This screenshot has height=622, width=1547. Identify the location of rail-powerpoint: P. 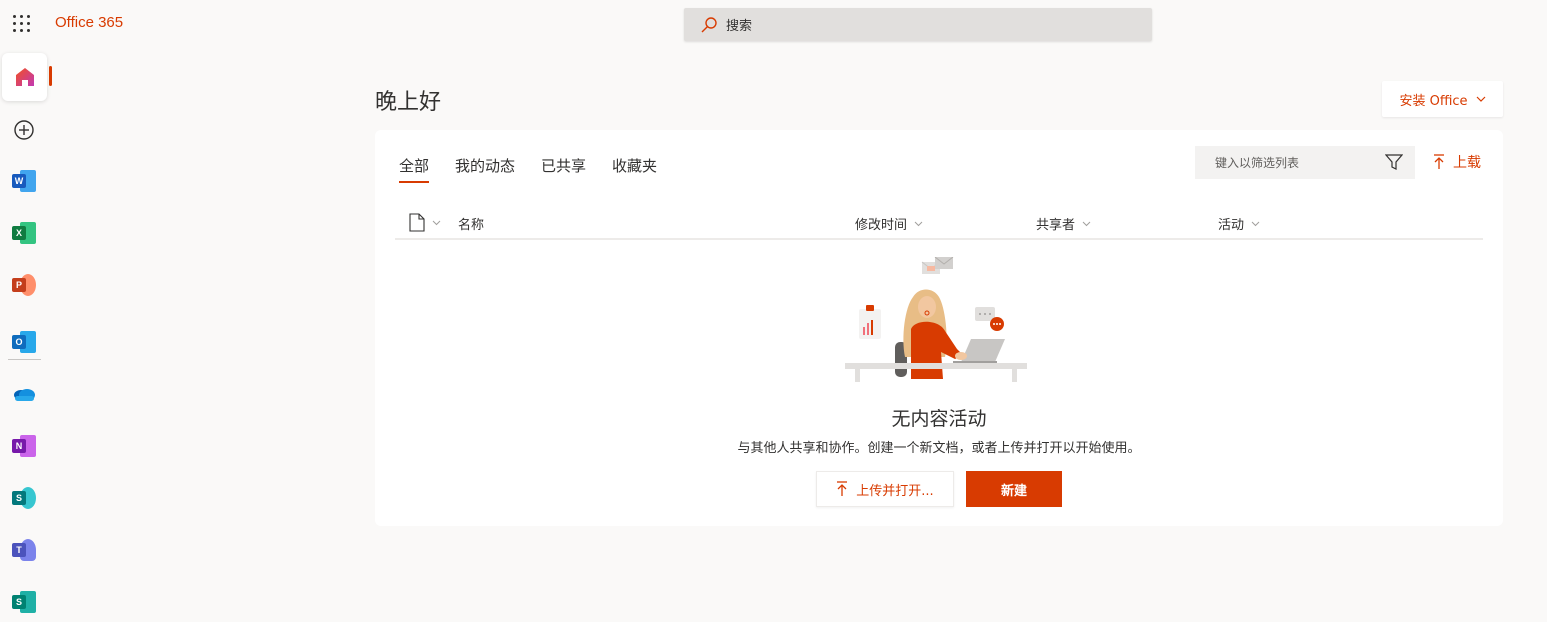
(24, 285).